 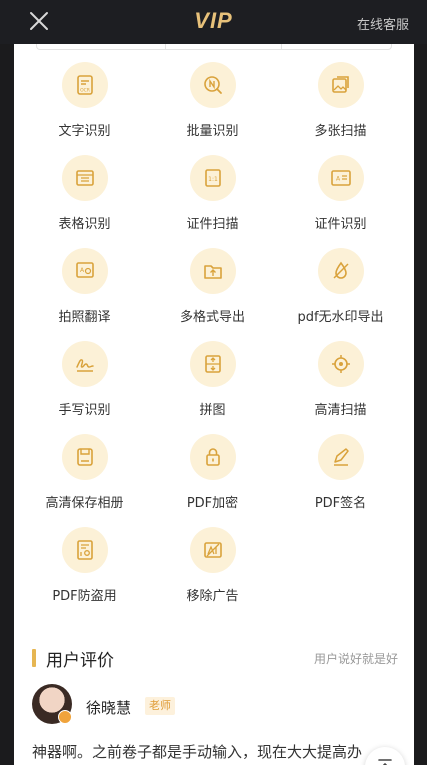 I want to click on feature-label: 多格式导出, so click(x=212, y=317).